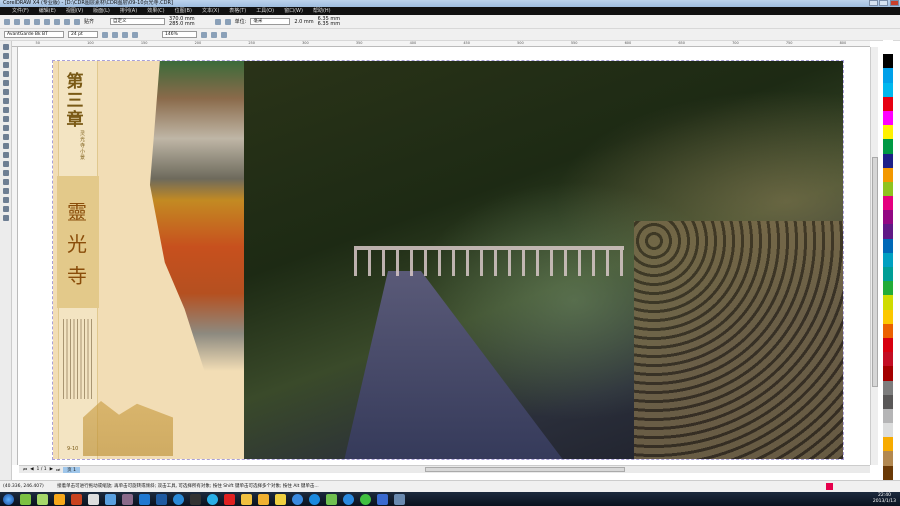 The height and width of the screenshot is (506, 900). What do you see at coordinates (58, 470) in the screenshot?
I see `last-page-icon: ⏭` at bounding box center [58, 470].